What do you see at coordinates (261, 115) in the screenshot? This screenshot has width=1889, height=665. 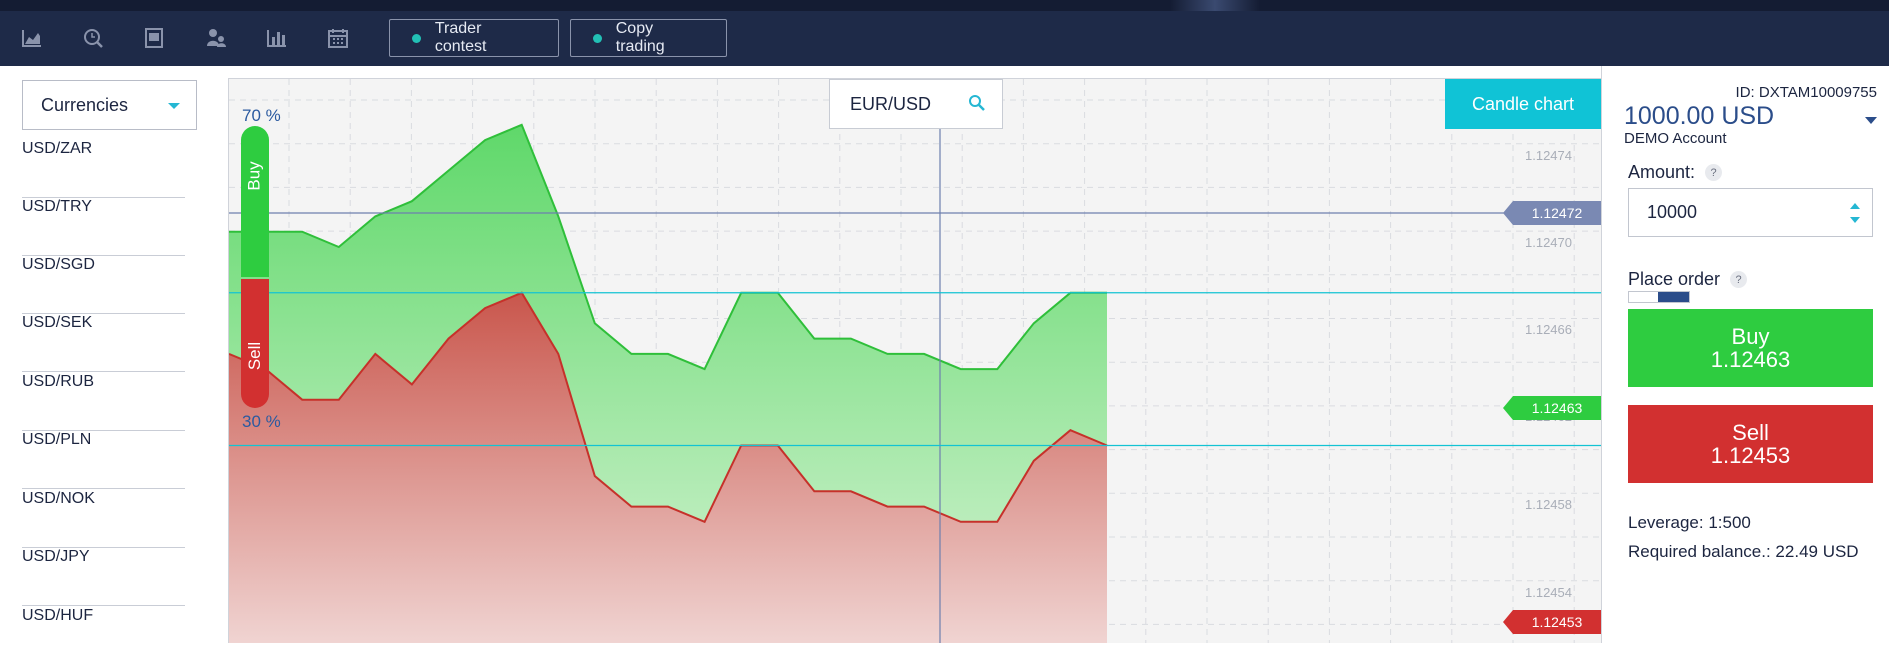 I see `buy-percentage: 70 %` at bounding box center [261, 115].